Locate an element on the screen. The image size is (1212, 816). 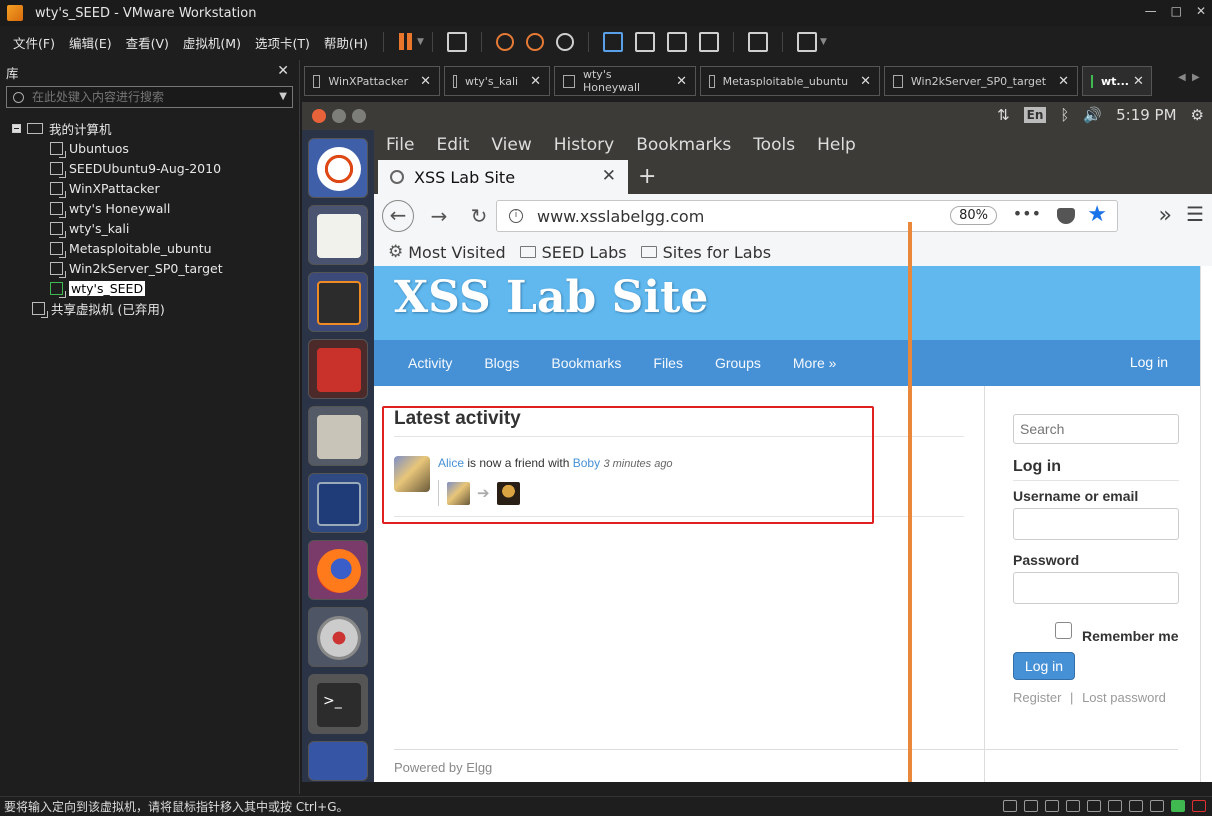
ff-menu-edit: Edit is located at coordinates (452, 145).